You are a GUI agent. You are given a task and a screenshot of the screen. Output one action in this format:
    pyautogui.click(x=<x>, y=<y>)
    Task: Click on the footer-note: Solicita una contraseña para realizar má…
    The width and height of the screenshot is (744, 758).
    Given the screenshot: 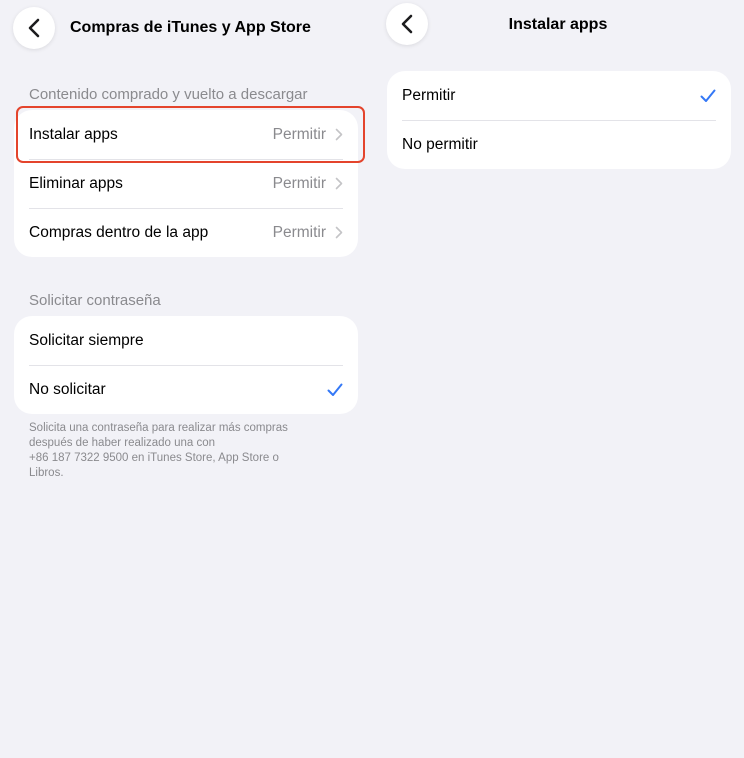 What is the action you would take?
    pyautogui.click(x=179, y=451)
    